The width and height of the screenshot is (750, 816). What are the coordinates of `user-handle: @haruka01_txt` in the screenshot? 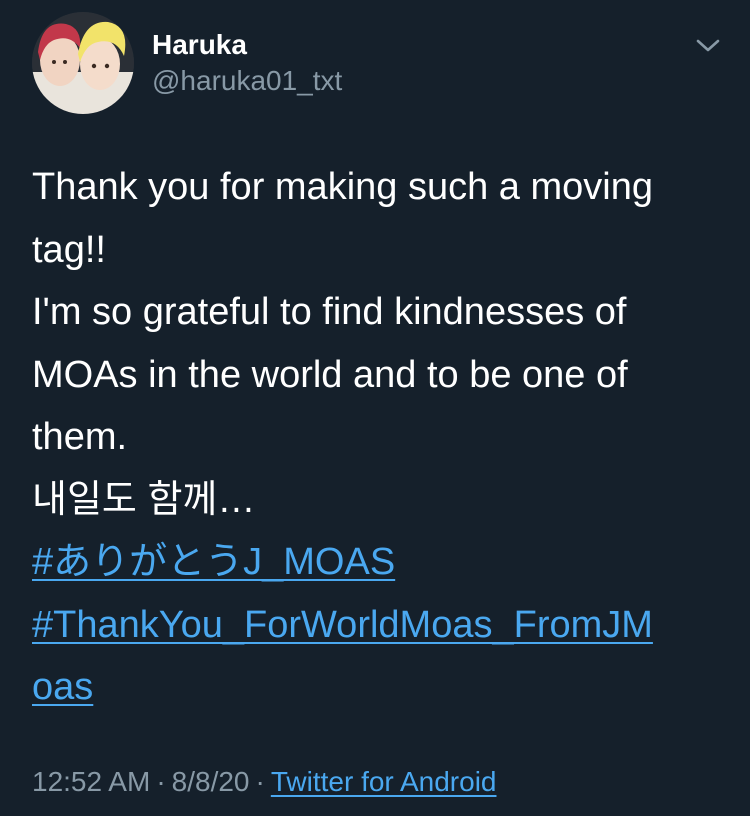 It's located at (247, 81).